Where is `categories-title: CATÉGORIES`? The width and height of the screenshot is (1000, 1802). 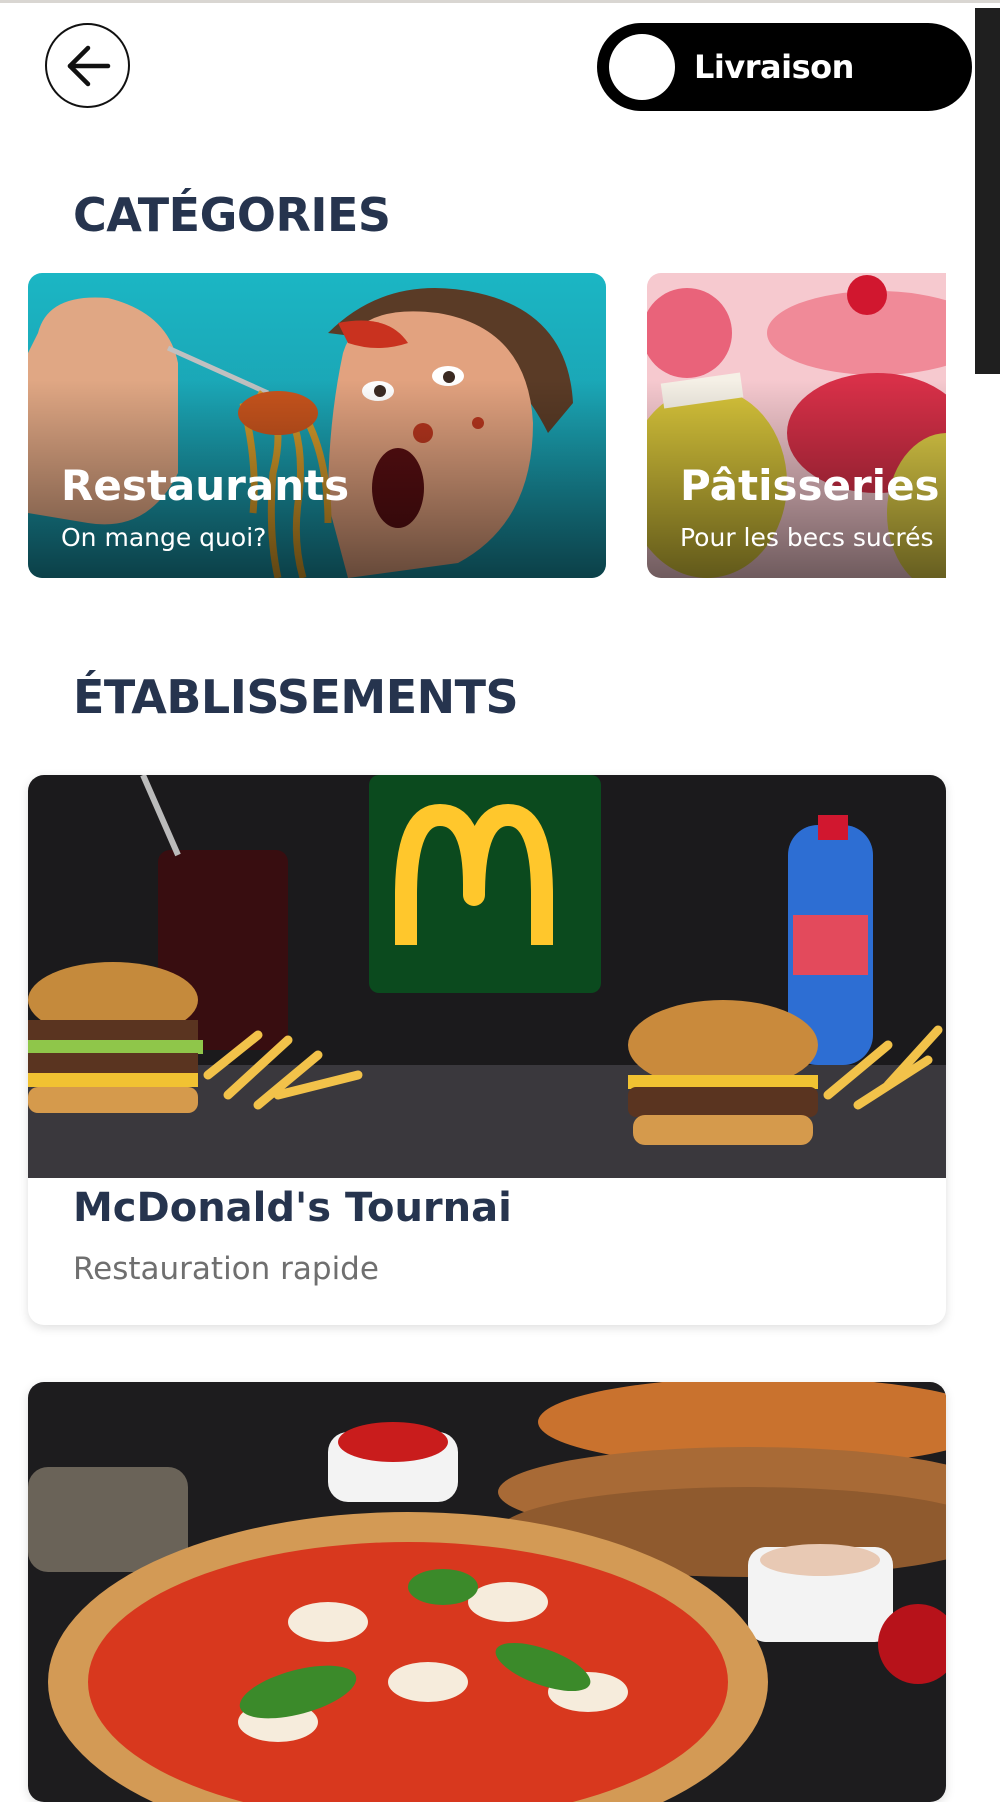 categories-title: CATÉGORIES is located at coordinates (232, 215).